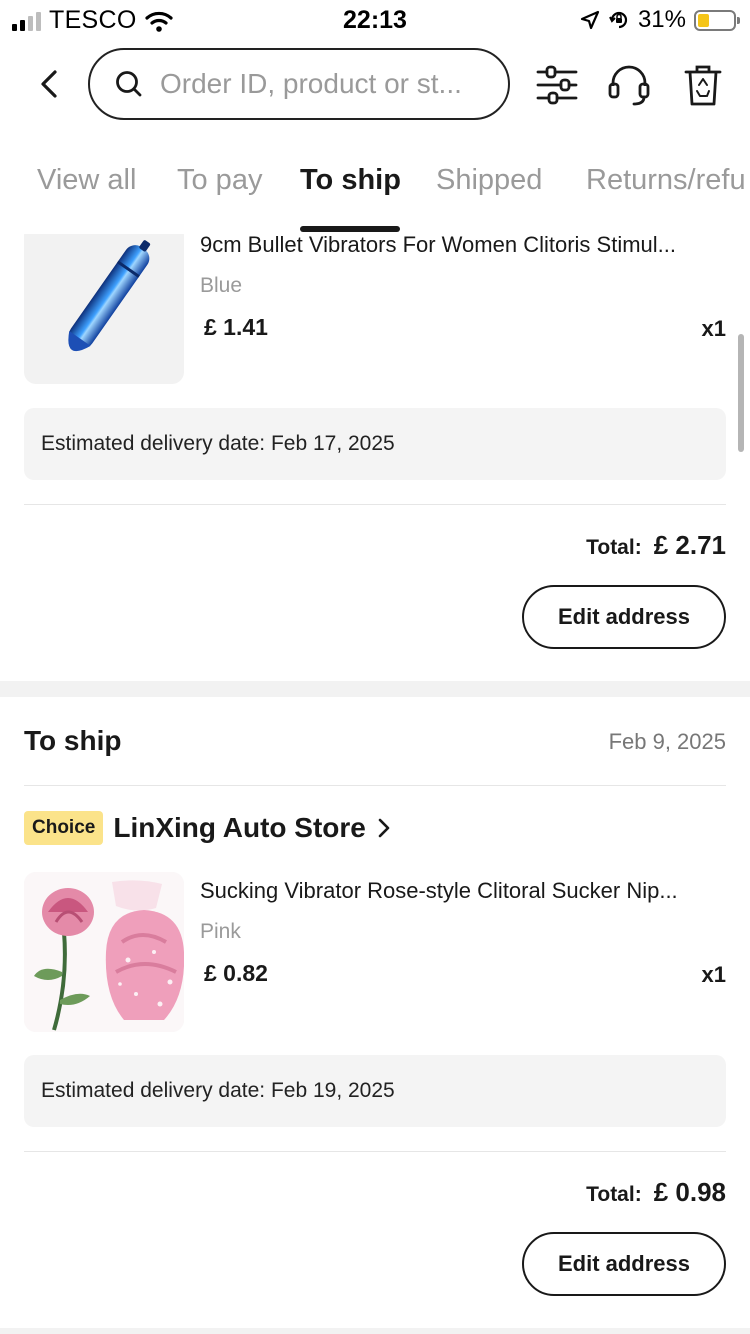 The width and height of the screenshot is (750, 1334). I want to click on order-total: Total: £ 2.71, so click(656, 545).